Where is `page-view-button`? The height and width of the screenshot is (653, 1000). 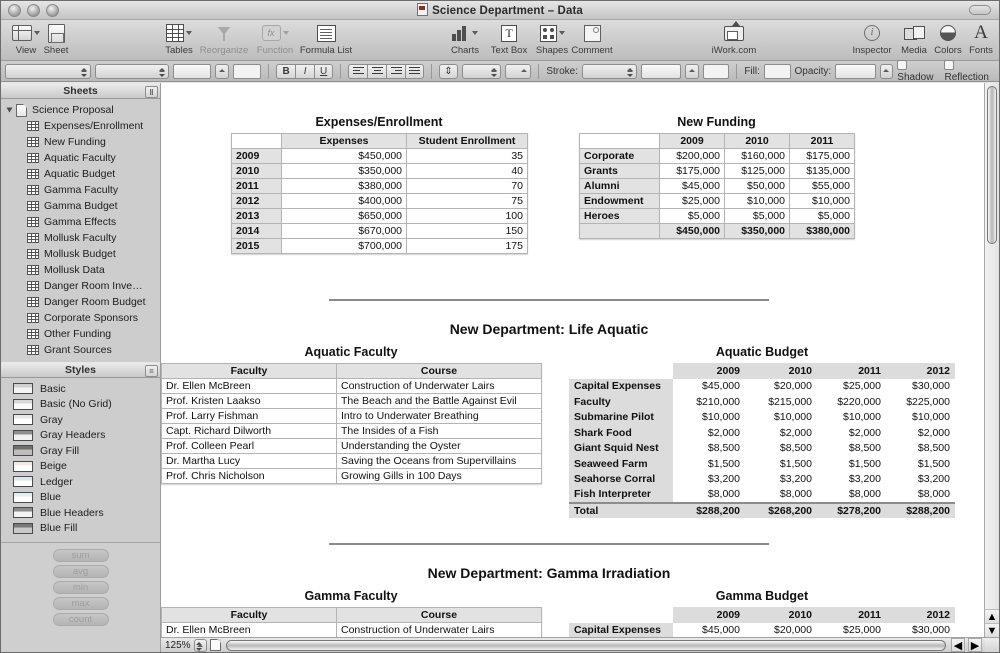 page-view-button is located at coordinates (215, 645).